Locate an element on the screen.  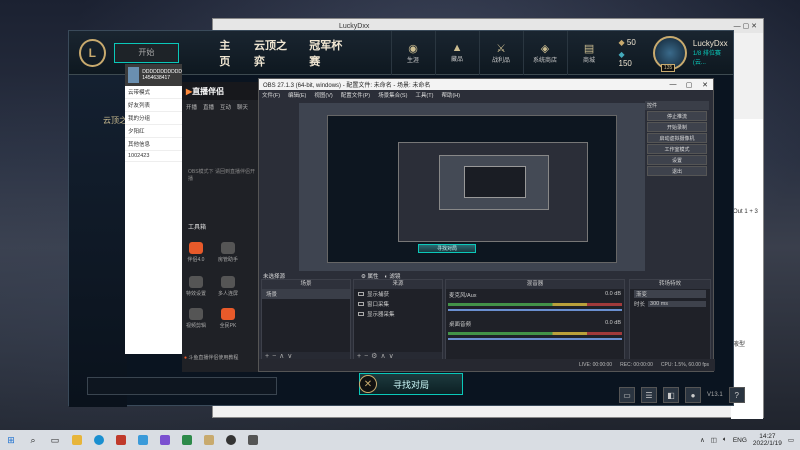
mission-icon: ◧ is located at coordinates (671, 395).